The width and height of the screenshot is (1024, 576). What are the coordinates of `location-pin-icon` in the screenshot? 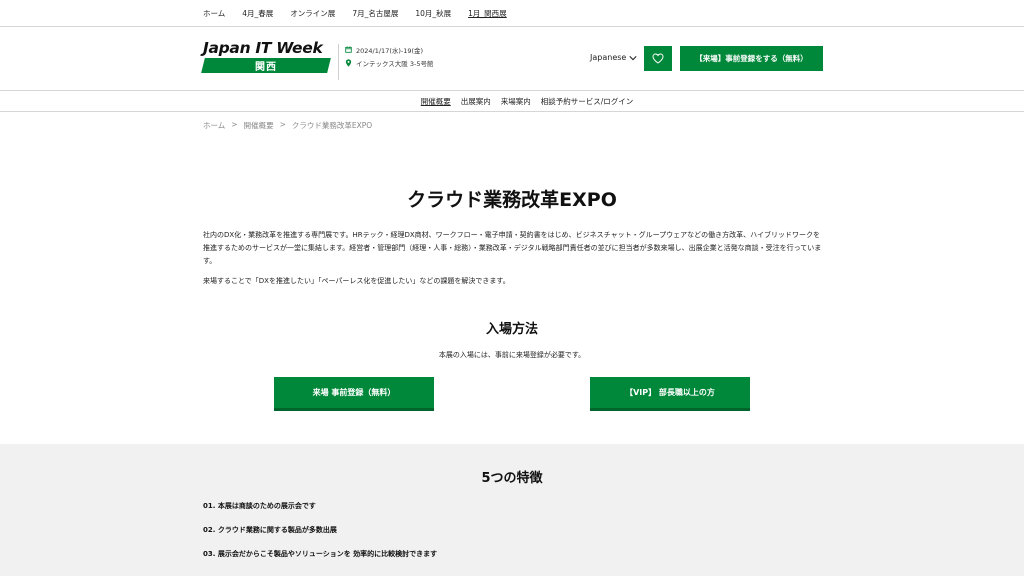 It's located at (348, 62).